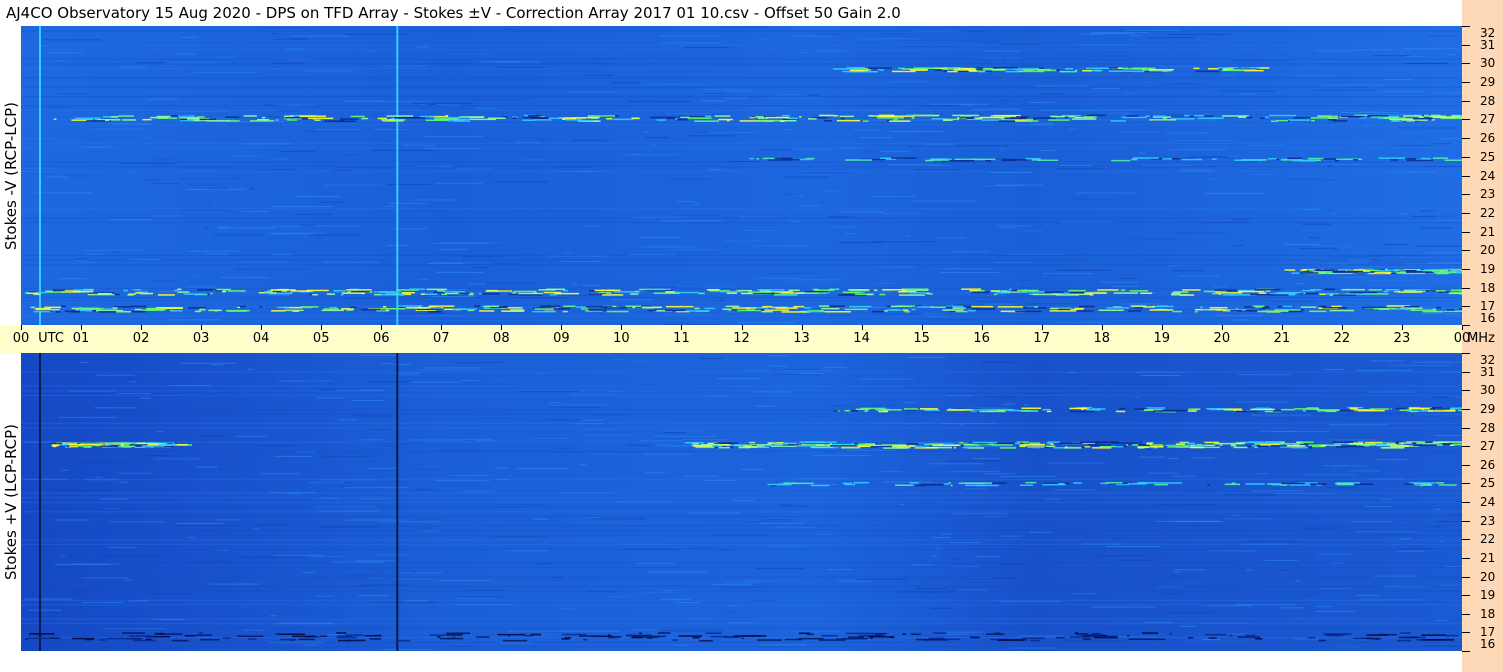 This screenshot has height=672, width=1503. What do you see at coordinates (321, 338) in the screenshot?
I see `time-tick-label: 05` at bounding box center [321, 338].